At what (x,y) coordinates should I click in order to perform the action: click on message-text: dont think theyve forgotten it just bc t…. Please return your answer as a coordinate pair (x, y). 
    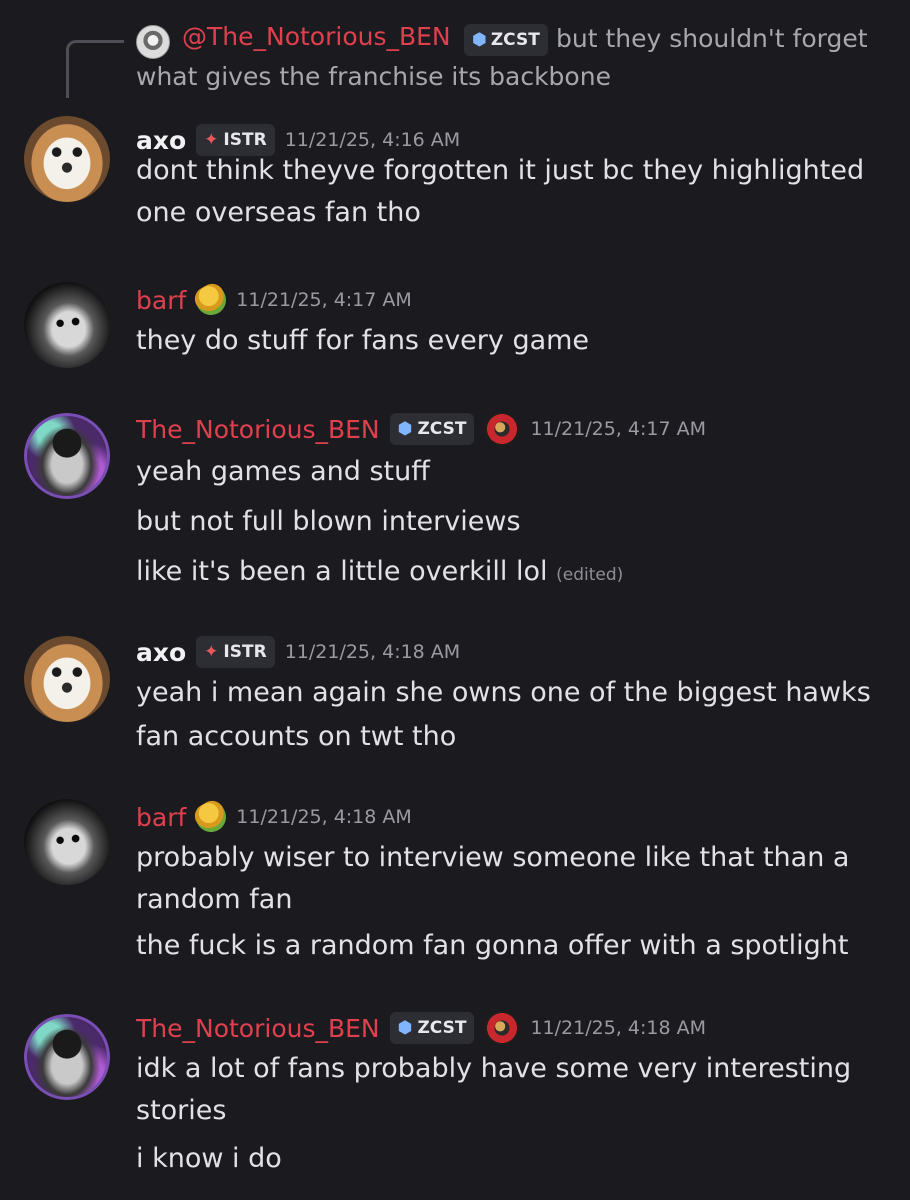
    Looking at the image, I should click on (500, 170).